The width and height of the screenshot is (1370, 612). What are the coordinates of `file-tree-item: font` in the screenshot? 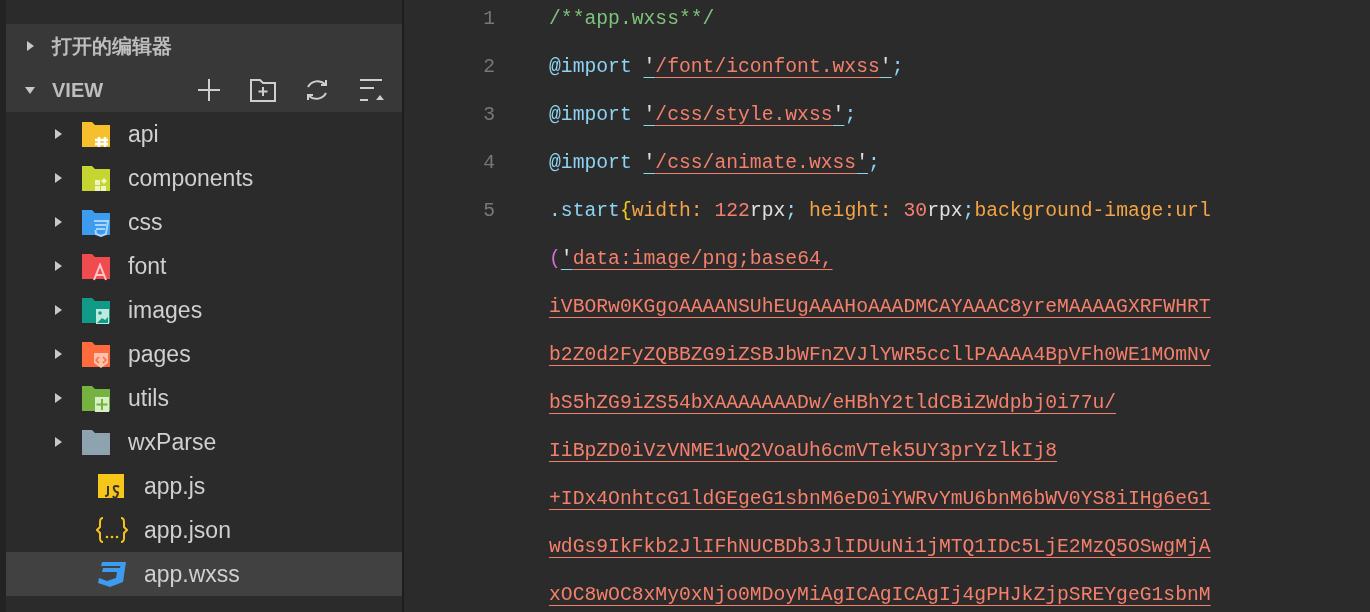 It's located at (204, 266).